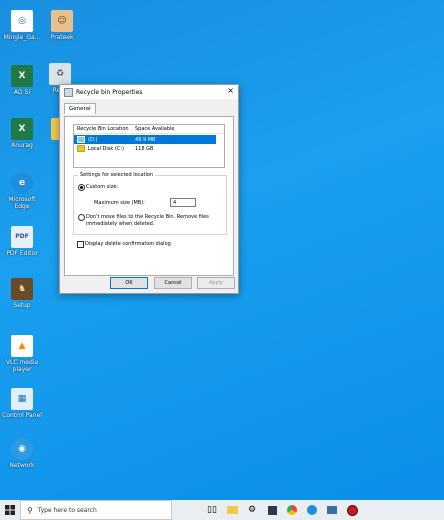 Image resolution: width=444 pixels, height=520 pixels. What do you see at coordinates (149, 92) in the screenshot?
I see `dialog-titlebar: Recycle bin Properties ×` at bounding box center [149, 92].